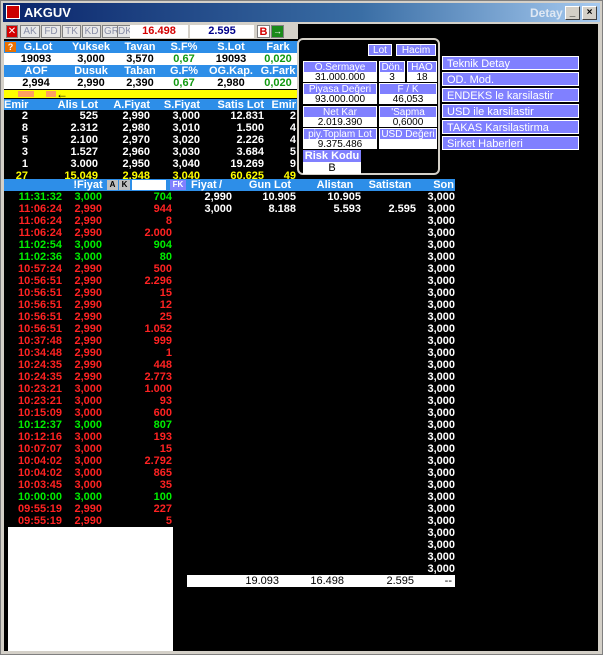  I want to click on usd-degeri-label: USD Değeri, so click(408, 134).